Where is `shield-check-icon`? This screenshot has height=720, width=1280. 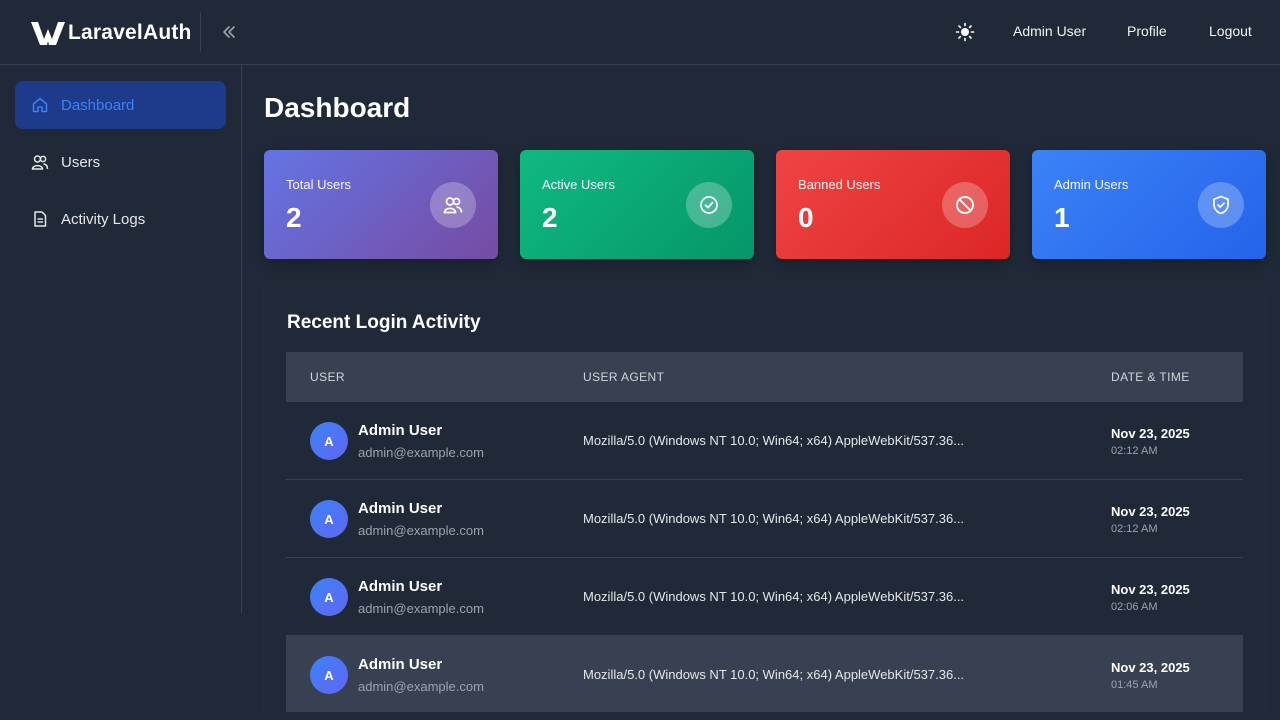
shield-check-icon is located at coordinates (1221, 205).